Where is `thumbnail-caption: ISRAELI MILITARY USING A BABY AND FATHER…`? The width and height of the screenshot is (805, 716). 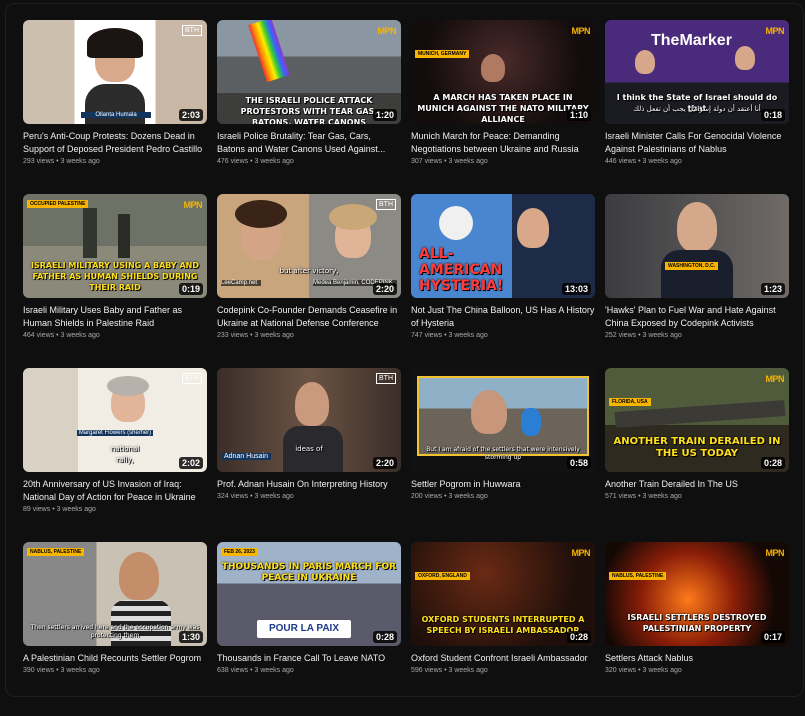 thumbnail-caption: ISRAELI MILITARY USING A BABY AND FATHER… is located at coordinates (115, 276).